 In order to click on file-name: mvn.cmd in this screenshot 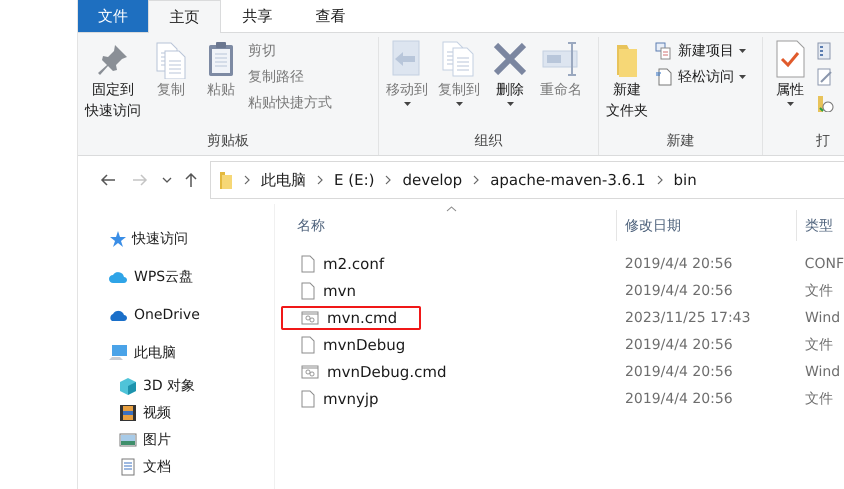, I will do `click(362, 317)`.